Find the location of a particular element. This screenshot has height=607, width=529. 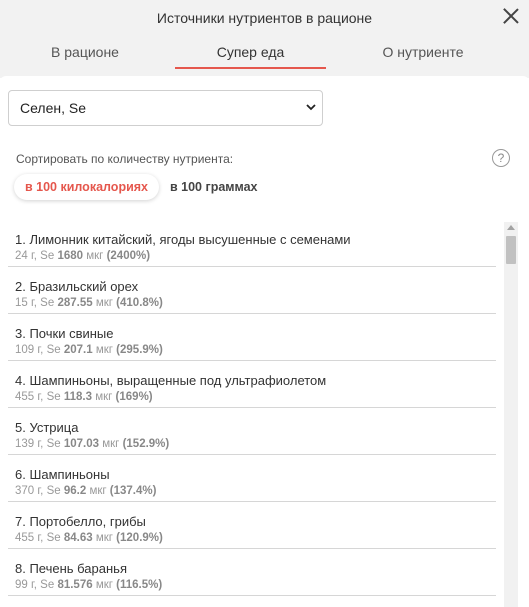

food-nutrient-info: 24 г, Se 1680 мкг (2400%) is located at coordinates (82, 256).